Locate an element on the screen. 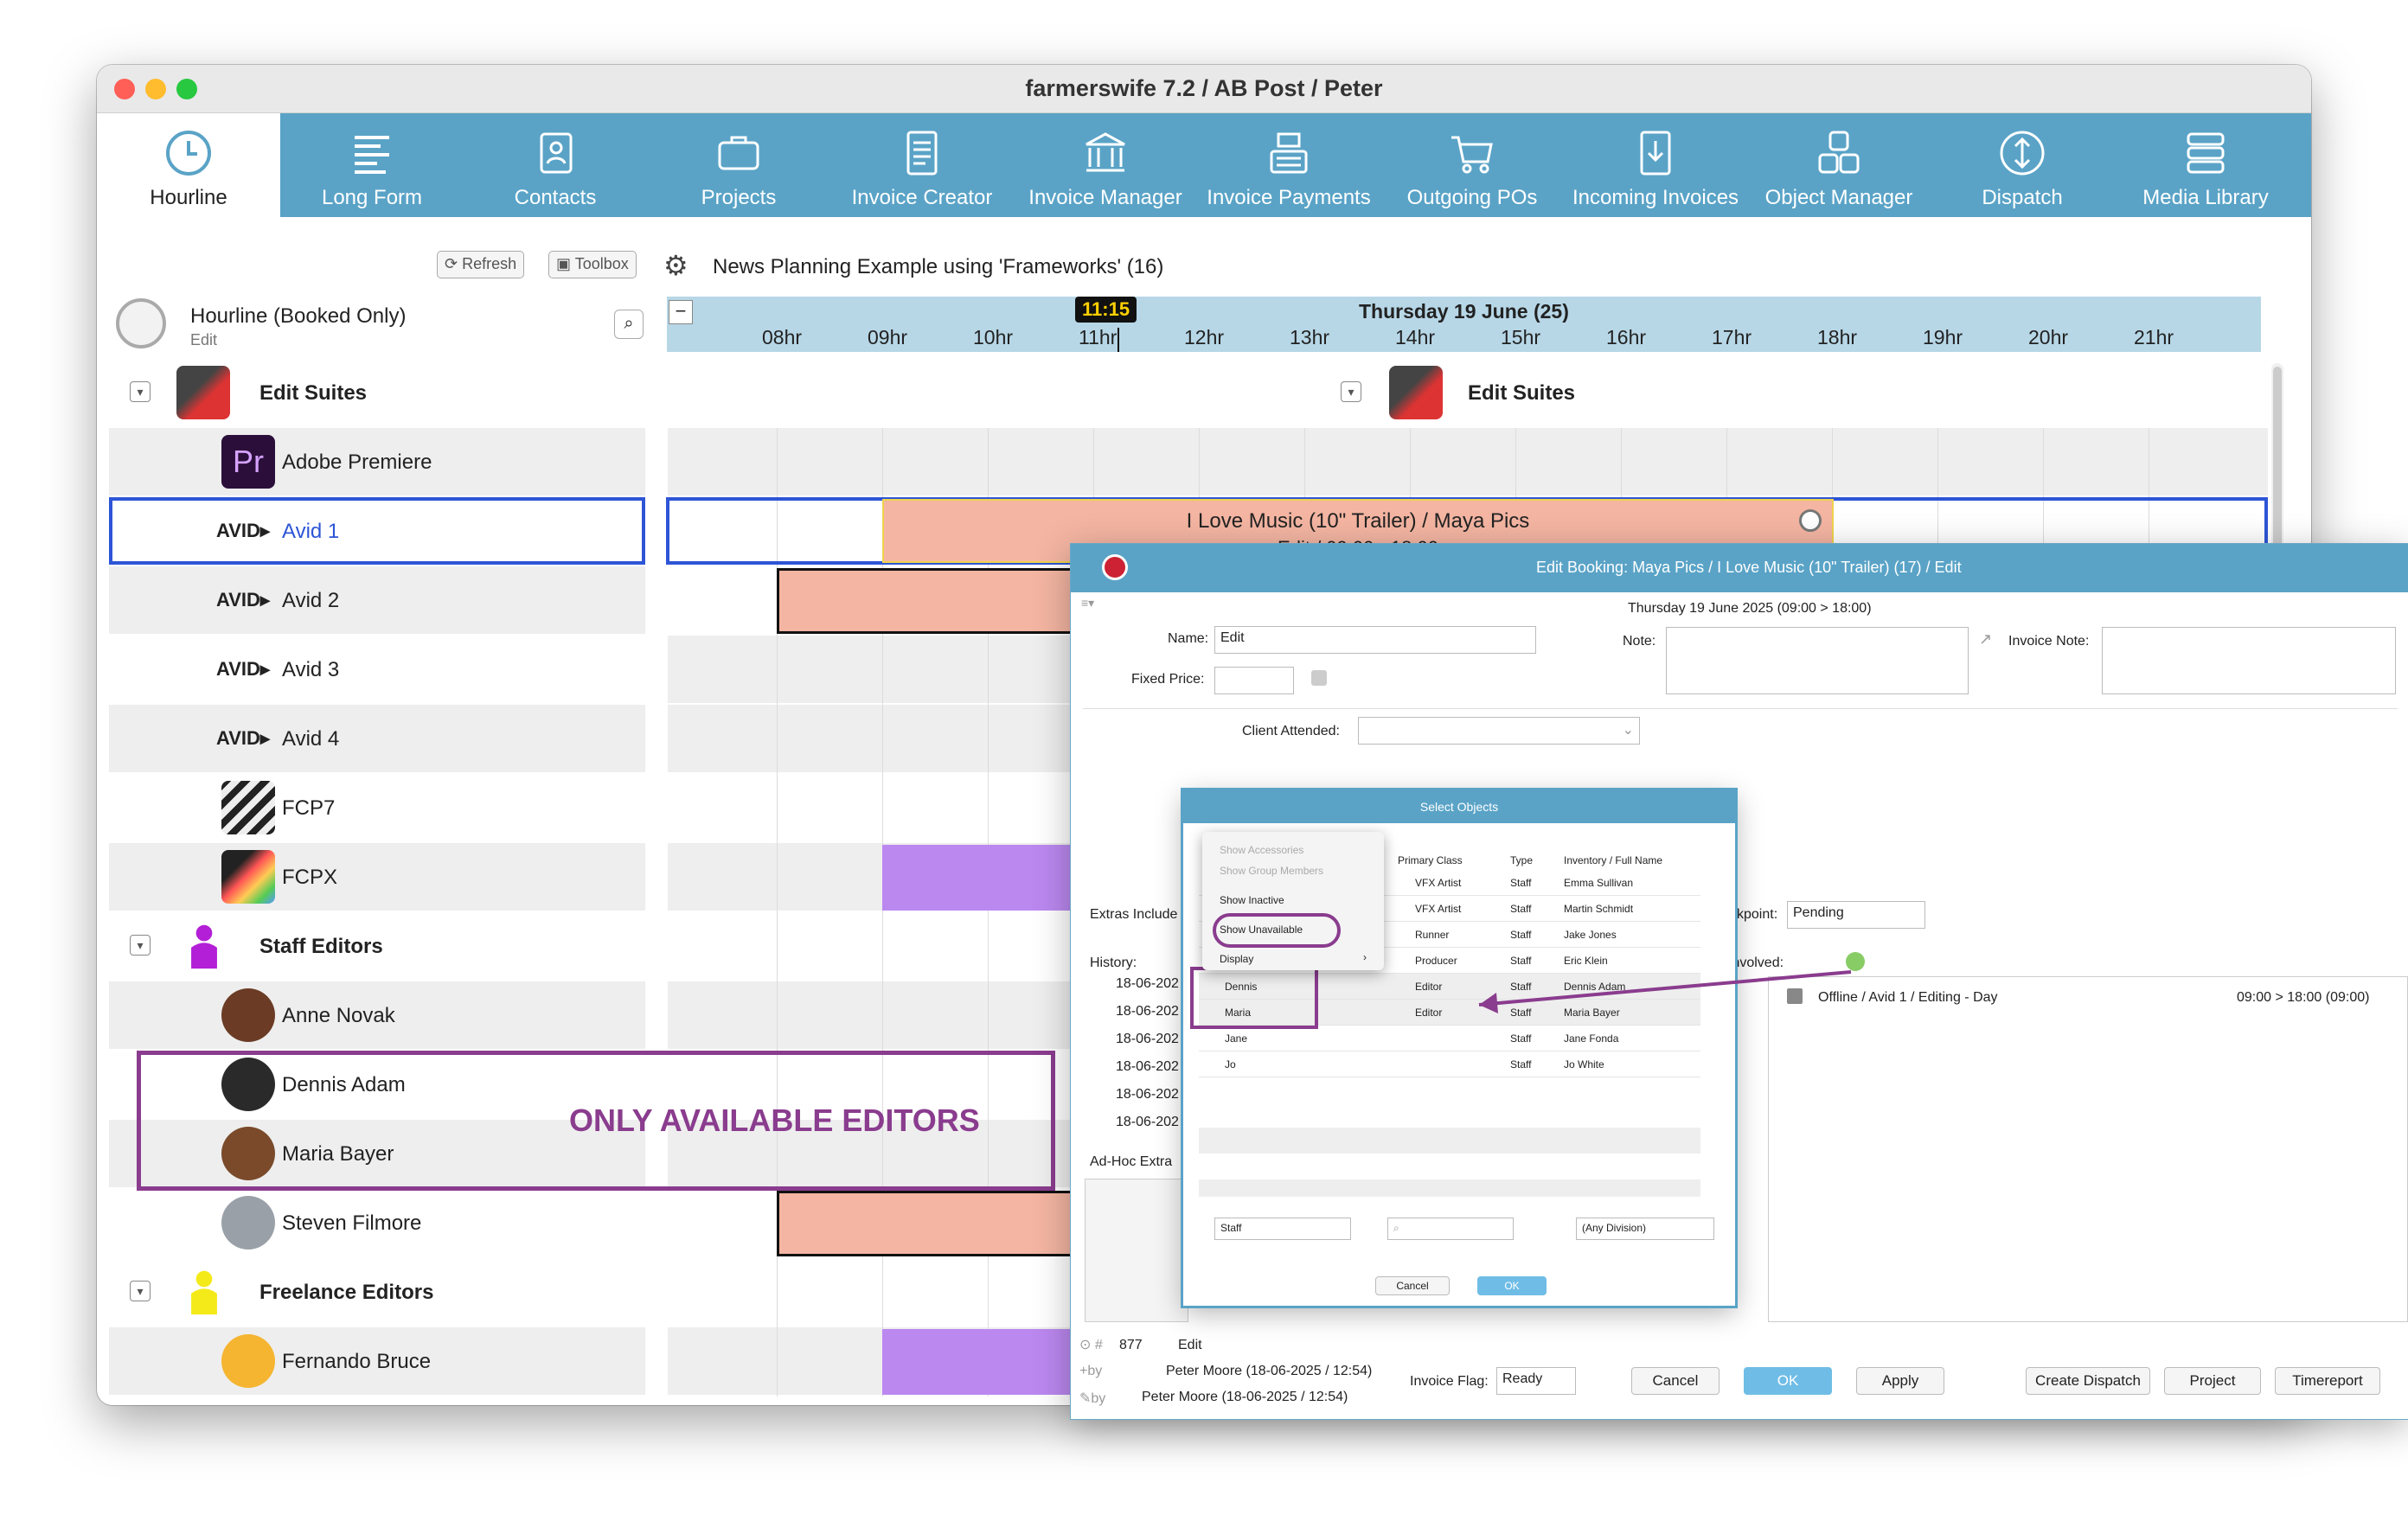  involved-list is located at coordinates (2088, 1149).